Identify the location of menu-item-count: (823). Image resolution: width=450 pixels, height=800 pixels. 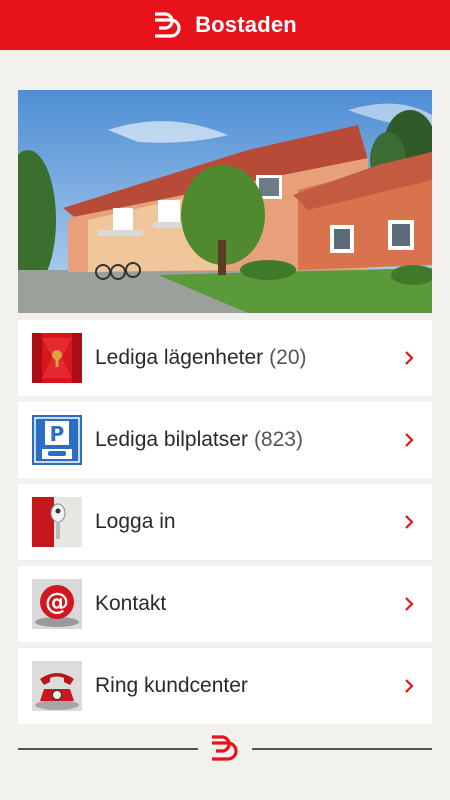
(278, 439).